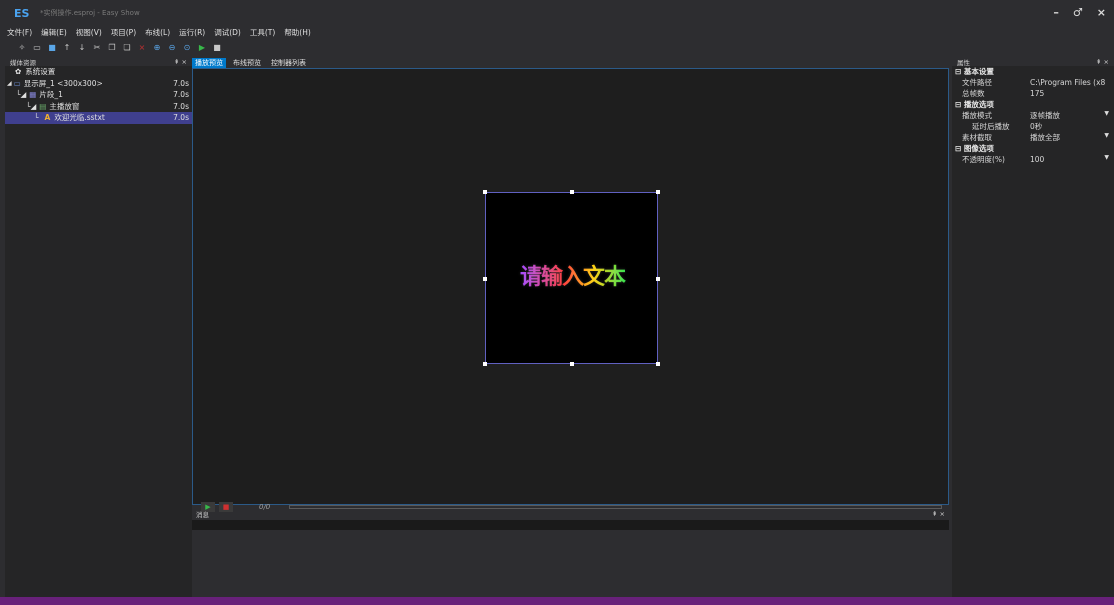 The image size is (1114, 605). Describe the element at coordinates (1101, 12) in the screenshot. I see `close-button: ×` at that location.